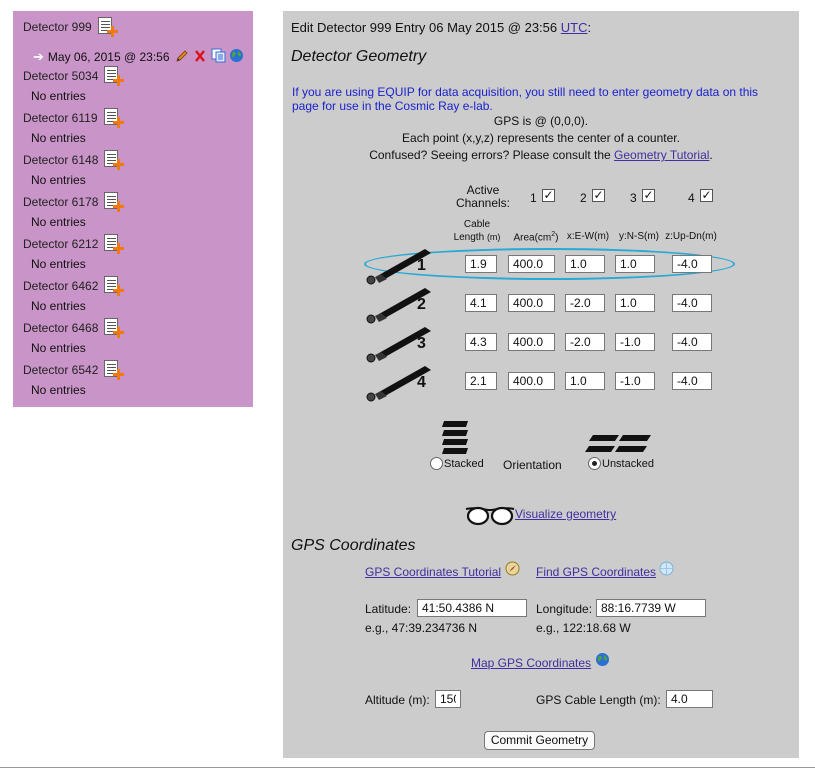  What do you see at coordinates (598, 700) in the screenshot?
I see `gps-cable-label: GPS Cable Length (m):` at bounding box center [598, 700].